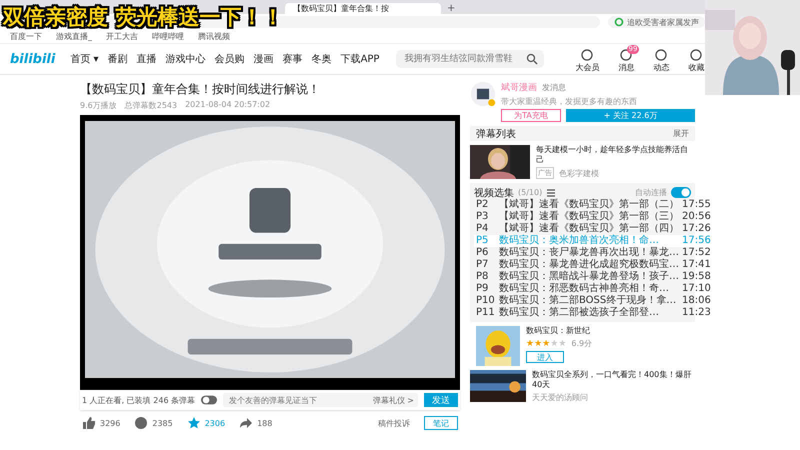 This screenshot has height=450, width=800. What do you see at coordinates (200, 89) in the screenshot?
I see `video-title: 【数码宝贝】童年合集！按时间线进行解说！` at bounding box center [200, 89].